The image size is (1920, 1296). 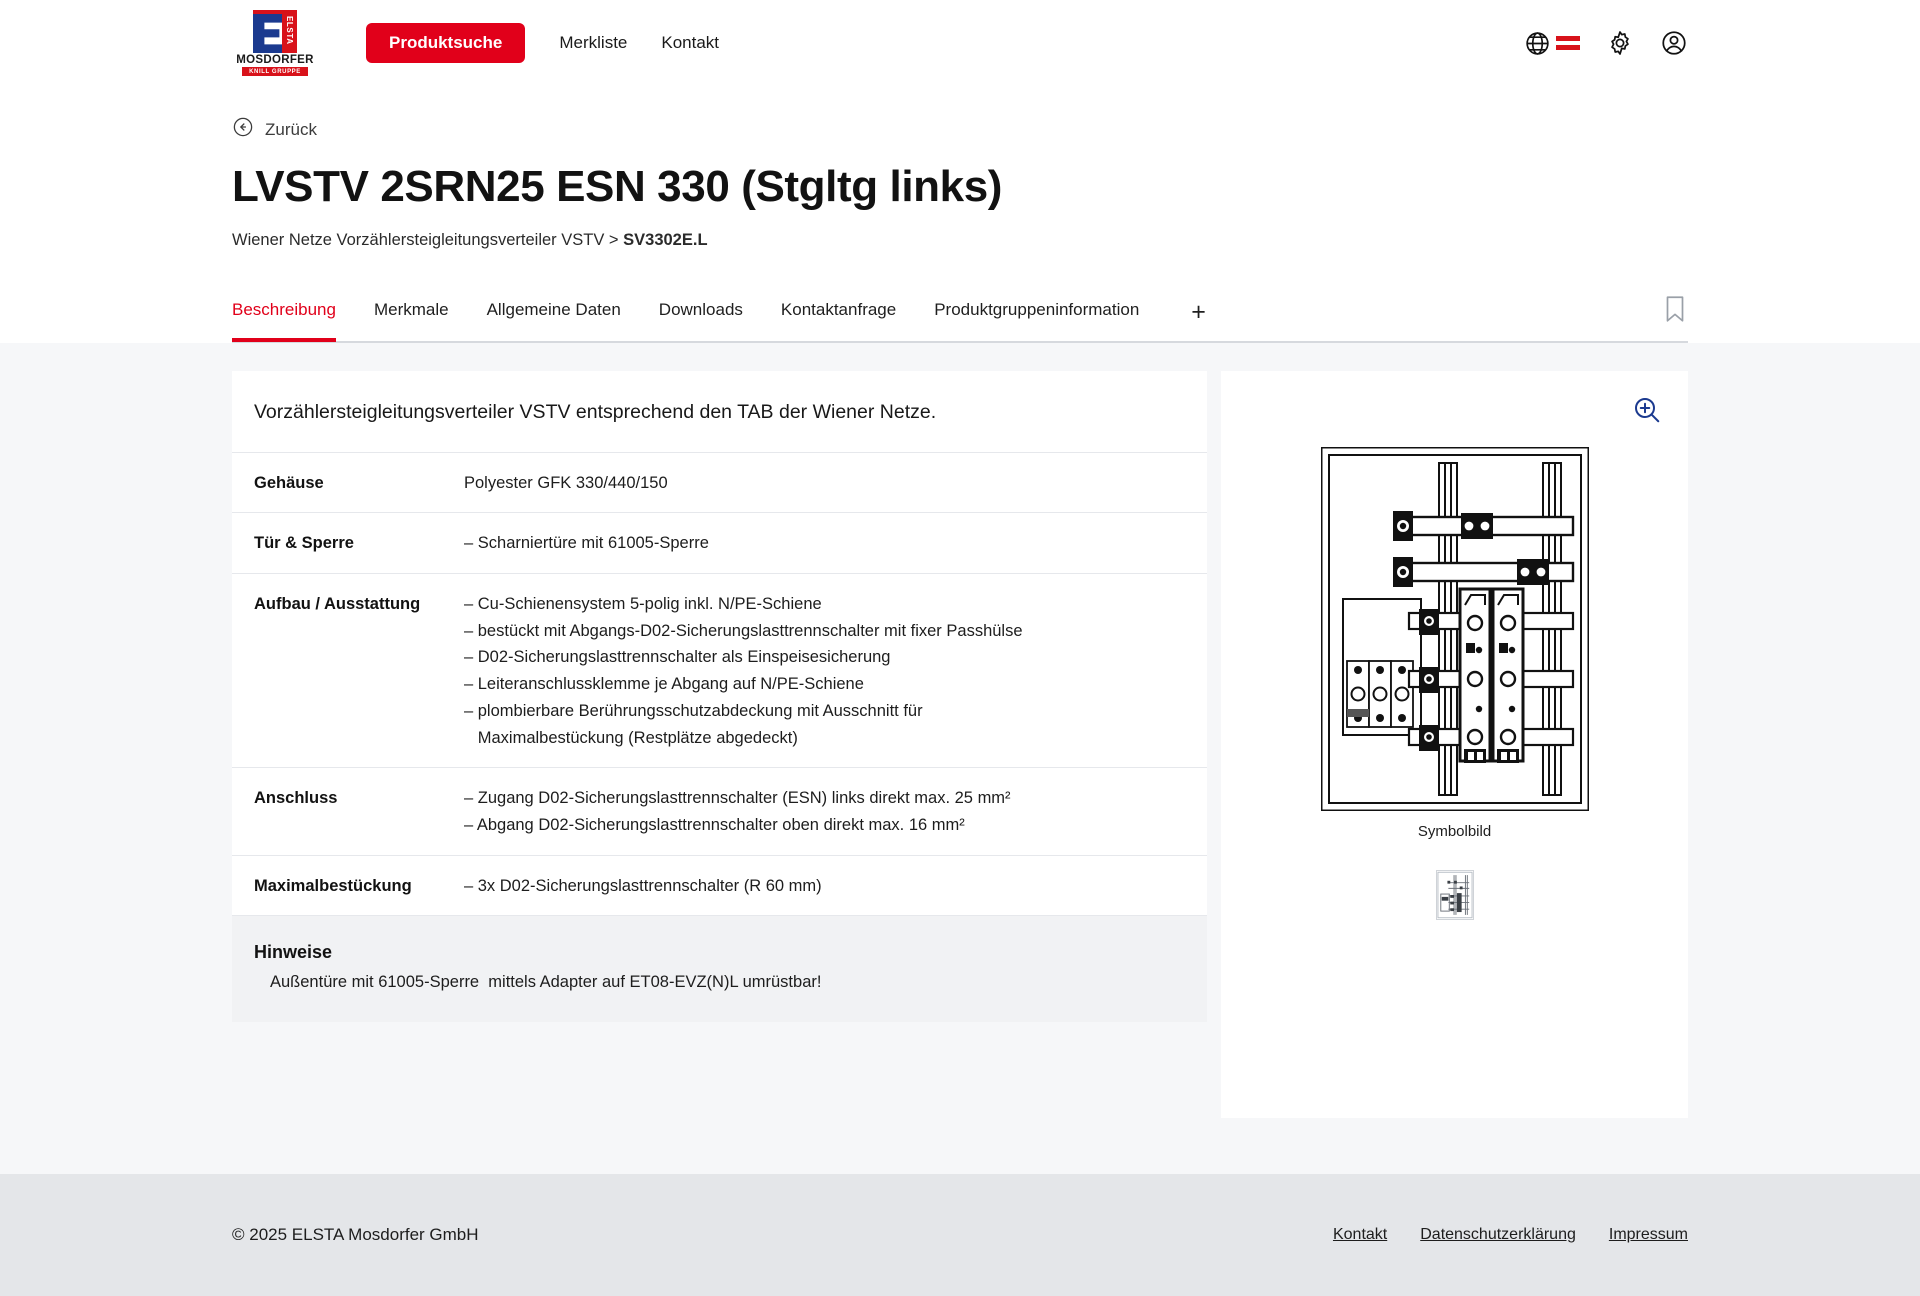 What do you see at coordinates (284, 321) in the screenshot?
I see `tab-beschreibung: Beschreibung` at bounding box center [284, 321].